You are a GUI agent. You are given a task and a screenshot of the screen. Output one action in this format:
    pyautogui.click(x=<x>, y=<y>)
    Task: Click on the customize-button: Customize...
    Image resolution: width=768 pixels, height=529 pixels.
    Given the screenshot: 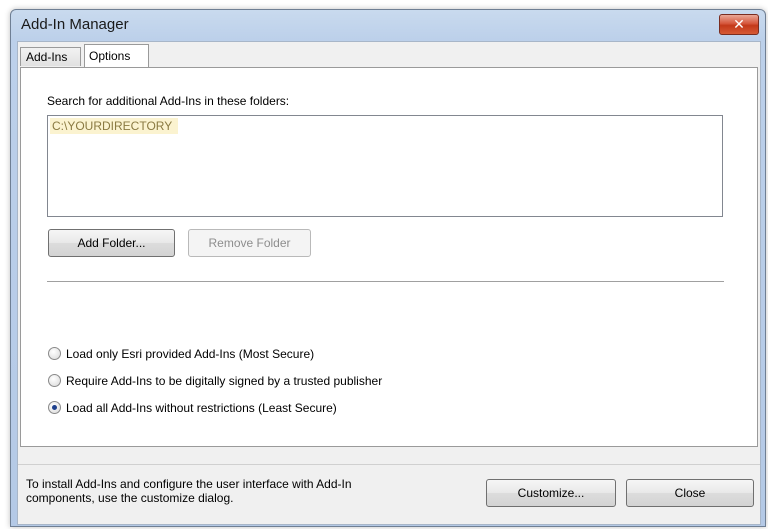 What is the action you would take?
    pyautogui.click(x=551, y=493)
    